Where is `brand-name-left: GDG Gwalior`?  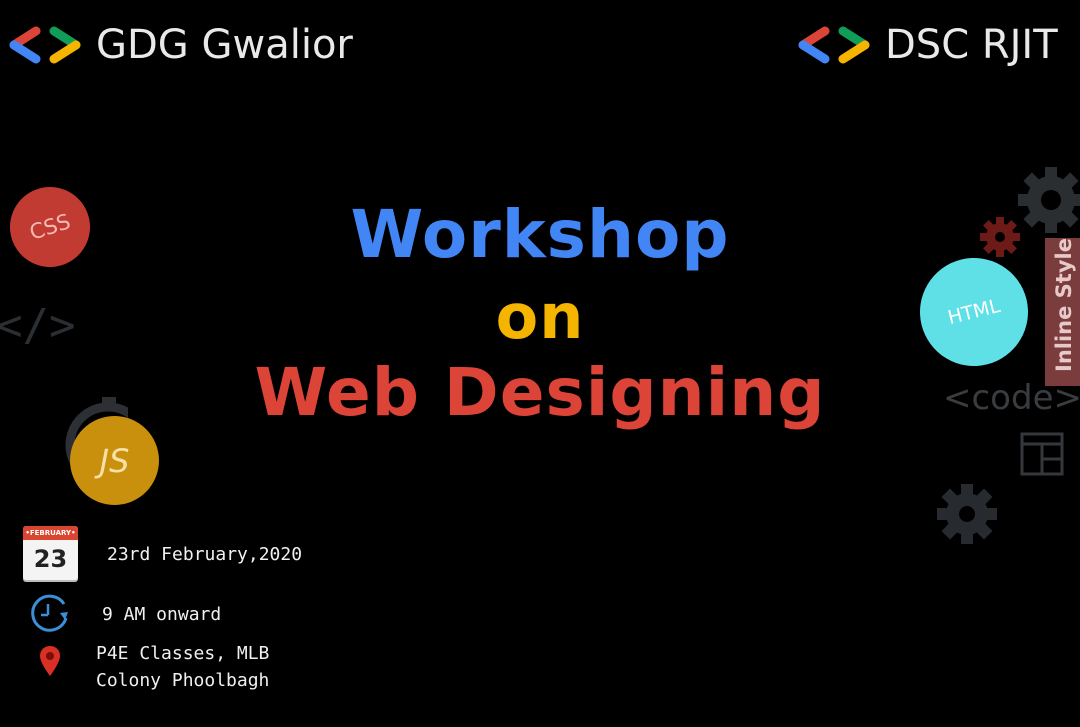
brand-name-left: GDG Gwalior is located at coordinates (224, 45).